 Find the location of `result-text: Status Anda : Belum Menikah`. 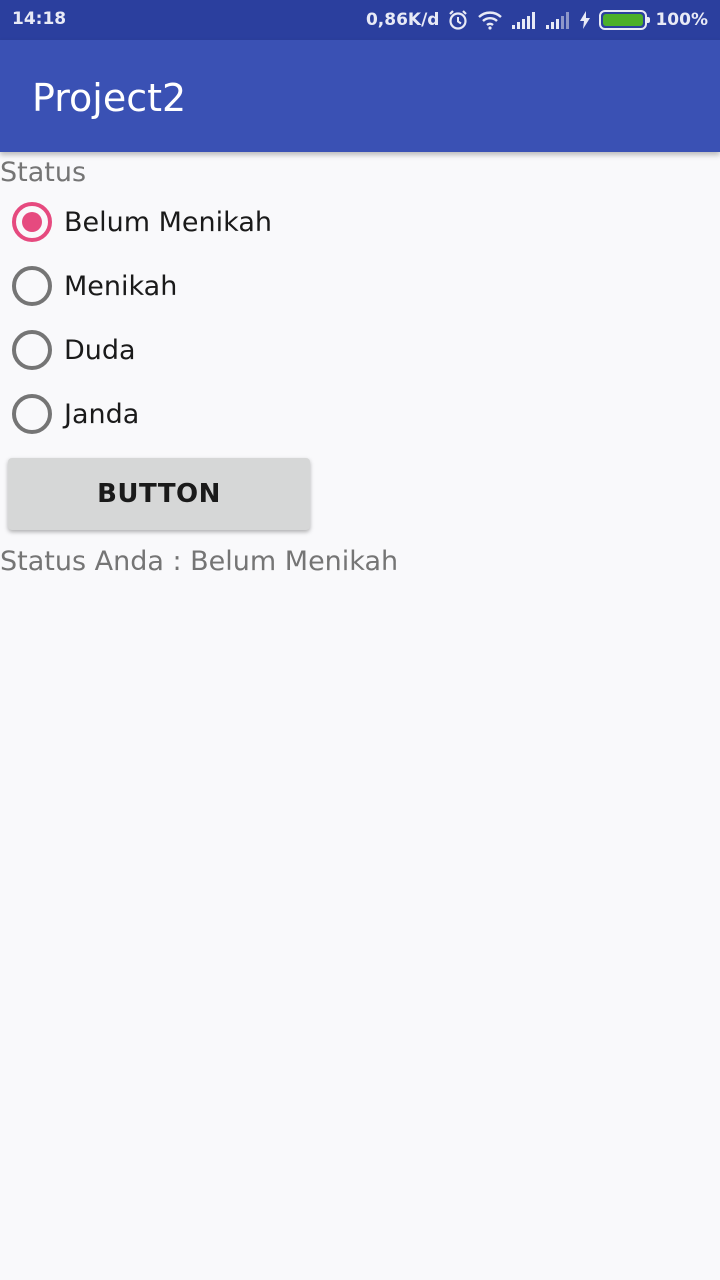

result-text: Status Anda : Belum Menikah is located at coordinates (199, 561).